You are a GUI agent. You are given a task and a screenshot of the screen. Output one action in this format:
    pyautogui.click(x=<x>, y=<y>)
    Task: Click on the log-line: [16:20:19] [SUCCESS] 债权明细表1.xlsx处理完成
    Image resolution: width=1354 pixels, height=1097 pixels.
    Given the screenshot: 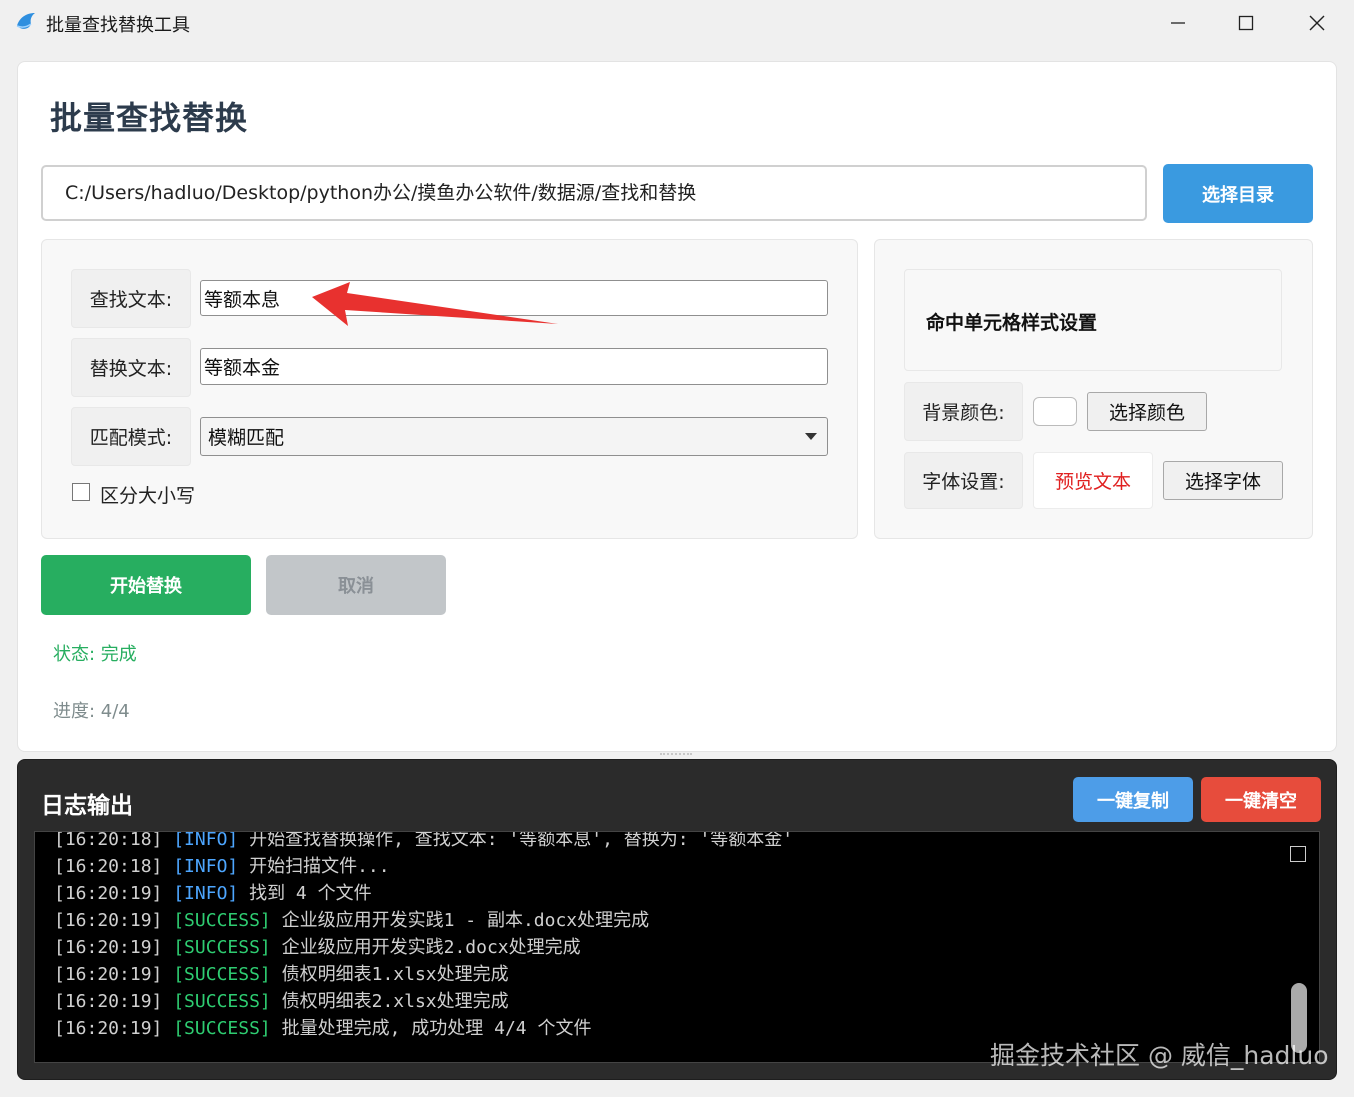 What is the action you would take?
    pyautogui.click(x=423, y=974)
    